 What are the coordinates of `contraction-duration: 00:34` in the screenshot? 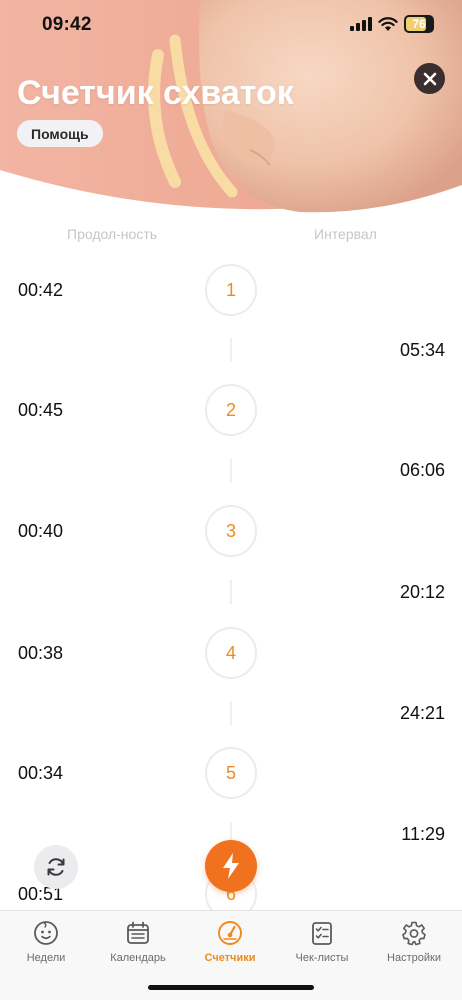 It's located at (41, 773).